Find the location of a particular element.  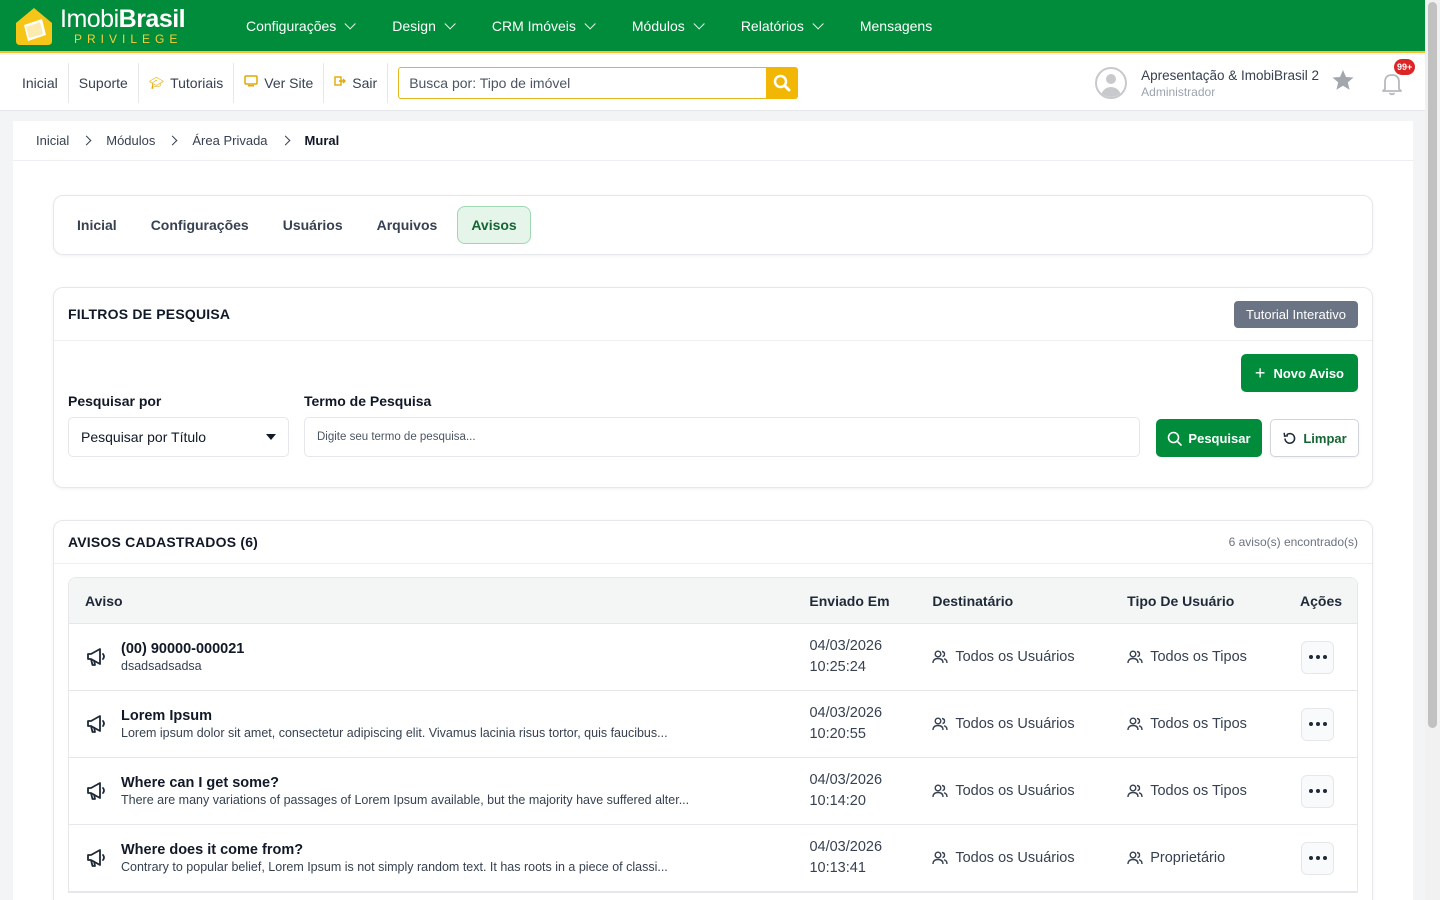

col-aviso: Aviso is located at coordinates (104, 600).